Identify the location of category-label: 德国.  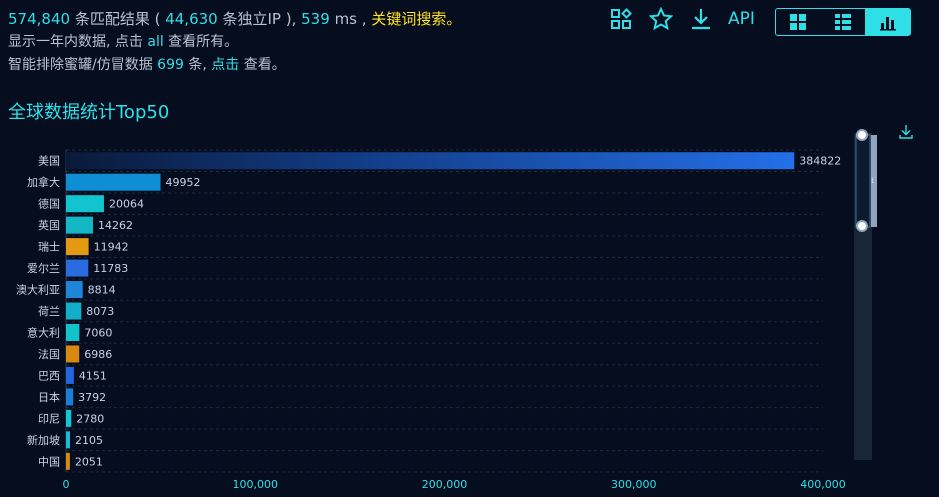
(49, 204).